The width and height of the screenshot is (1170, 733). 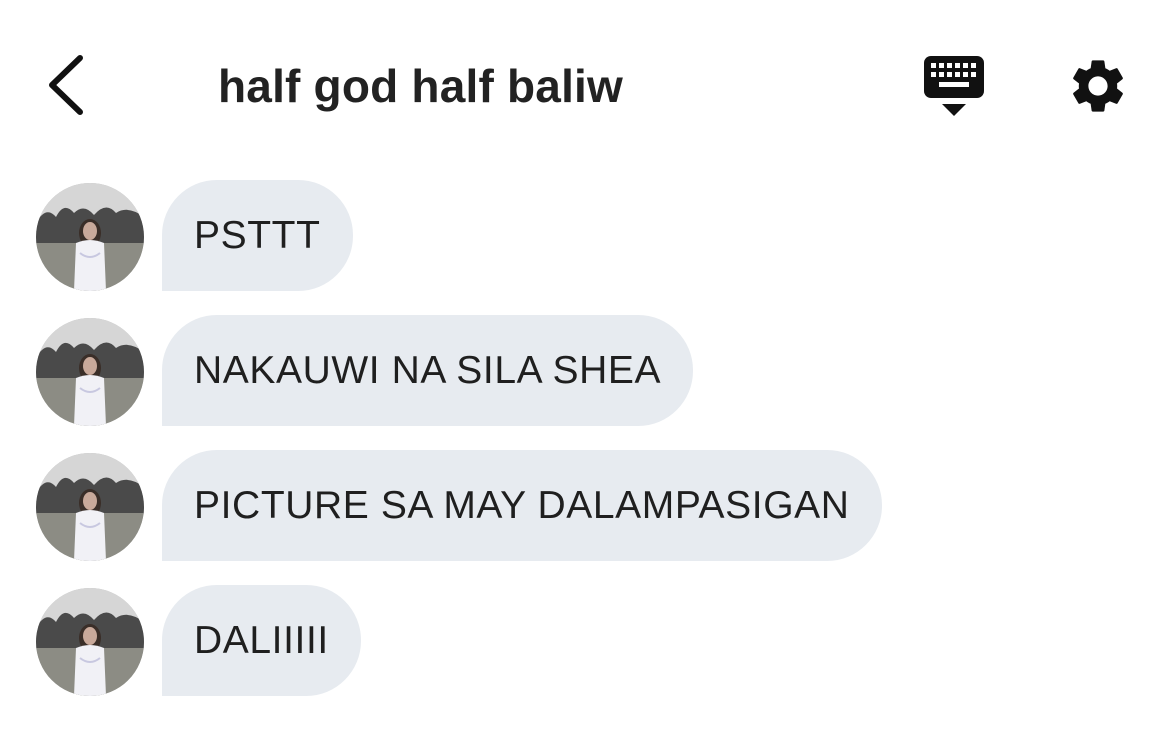 What do you see at coordinates (257, 235) in the screenshot?
I see `message-bubble: PSTTT` at bounding box center [257, 235].